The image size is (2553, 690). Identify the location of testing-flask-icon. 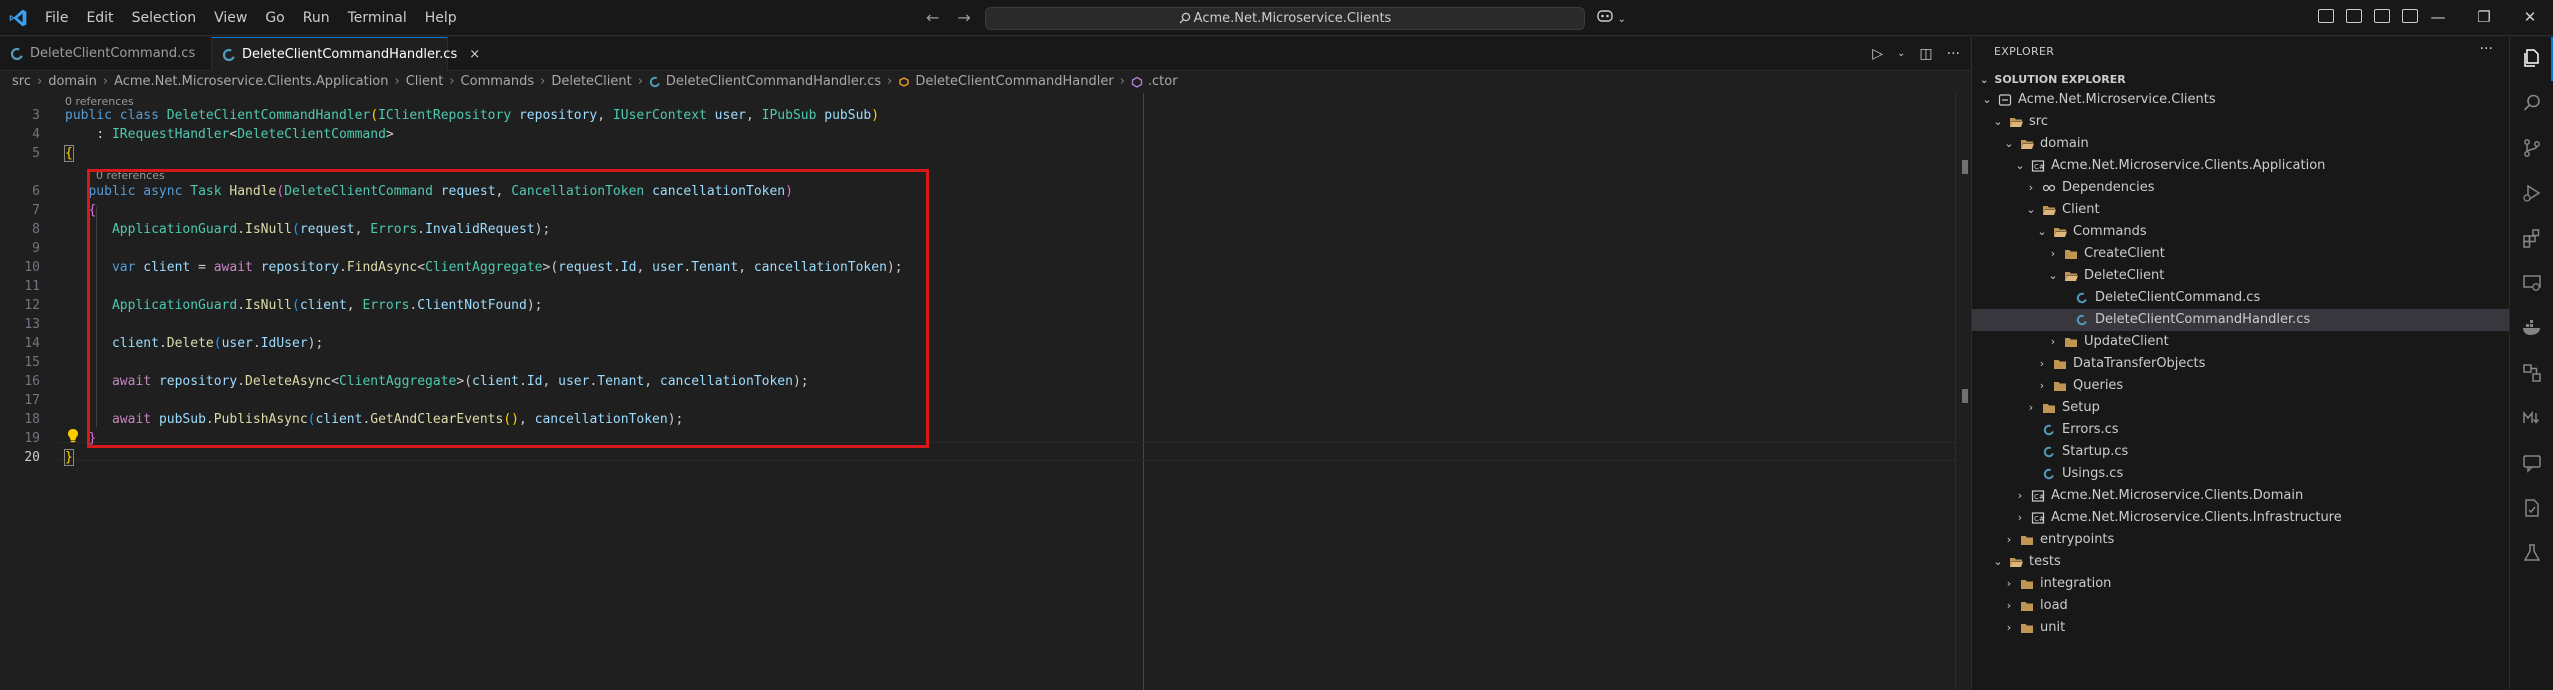
(2532, 553).